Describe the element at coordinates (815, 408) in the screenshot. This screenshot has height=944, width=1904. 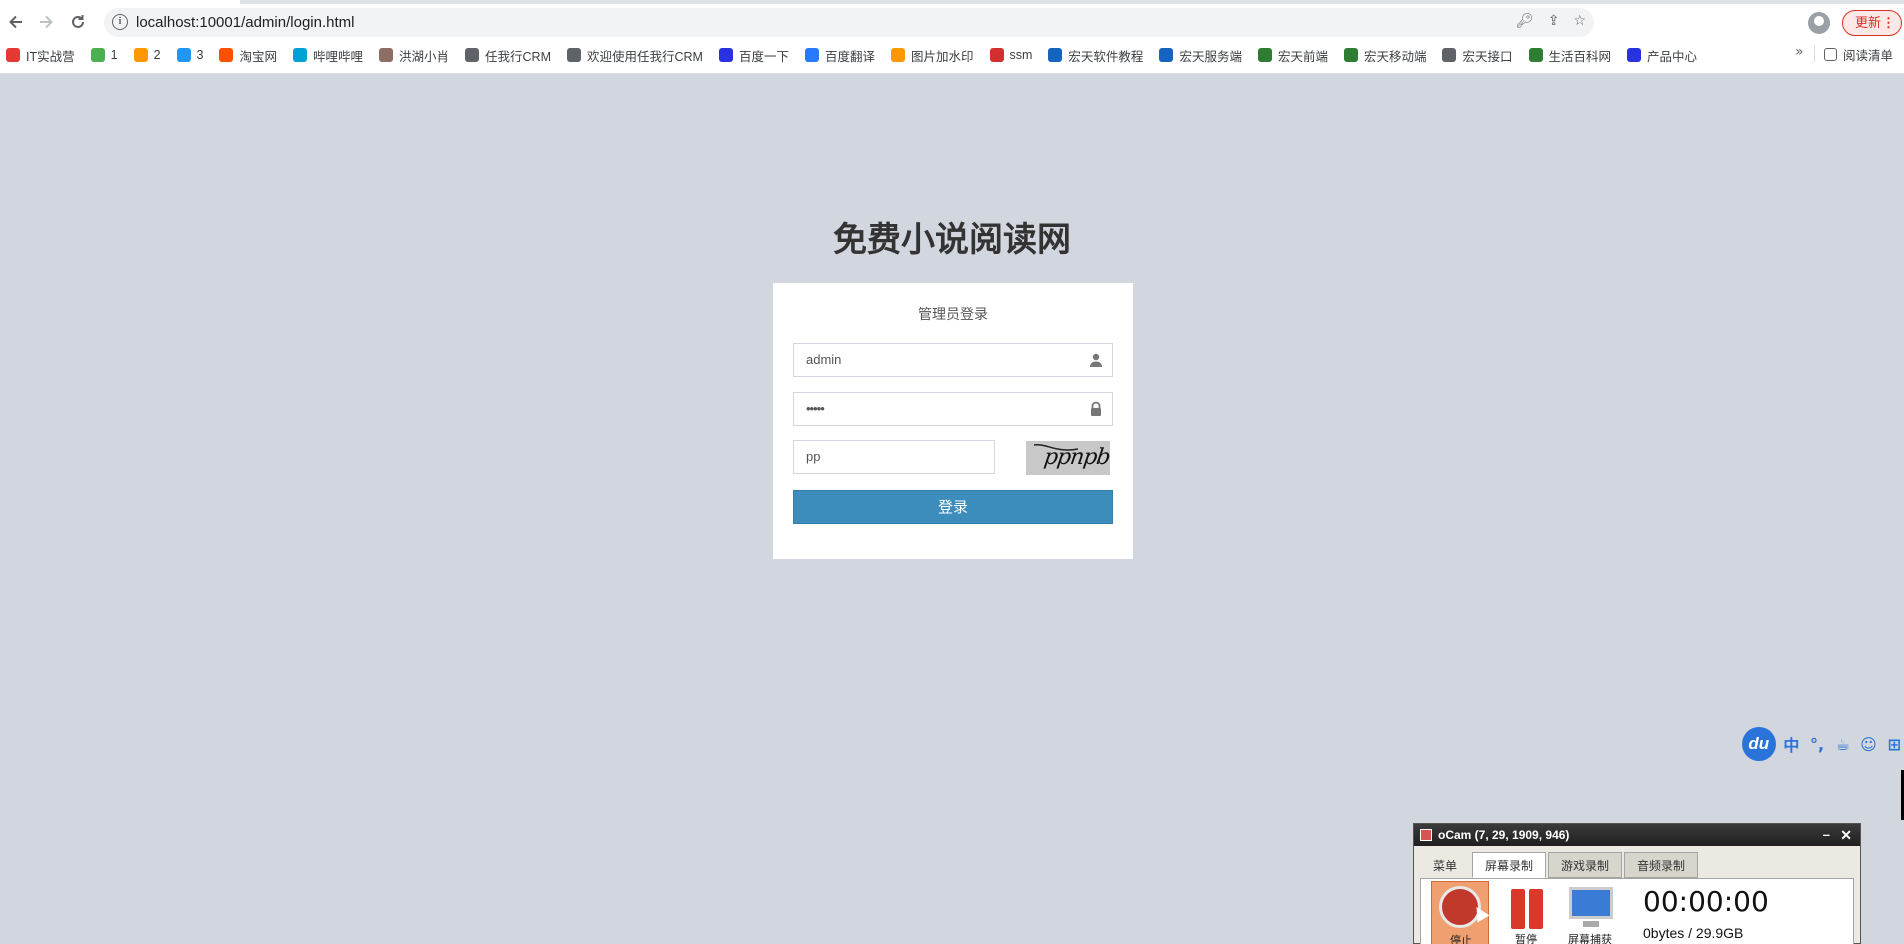
I see `password-value: •••••` at that location.